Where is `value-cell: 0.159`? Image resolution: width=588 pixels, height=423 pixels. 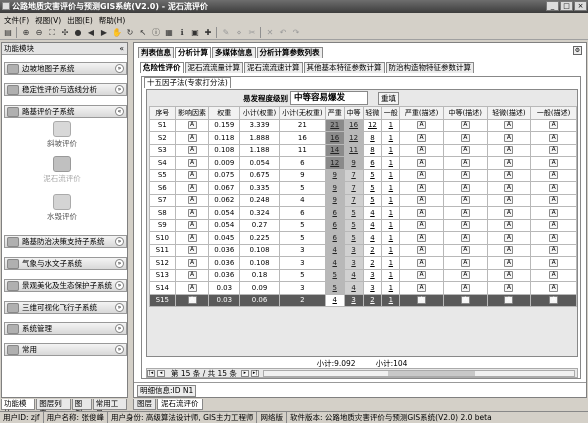
value-cell: 0.159 is located at coordinates (224, 125).